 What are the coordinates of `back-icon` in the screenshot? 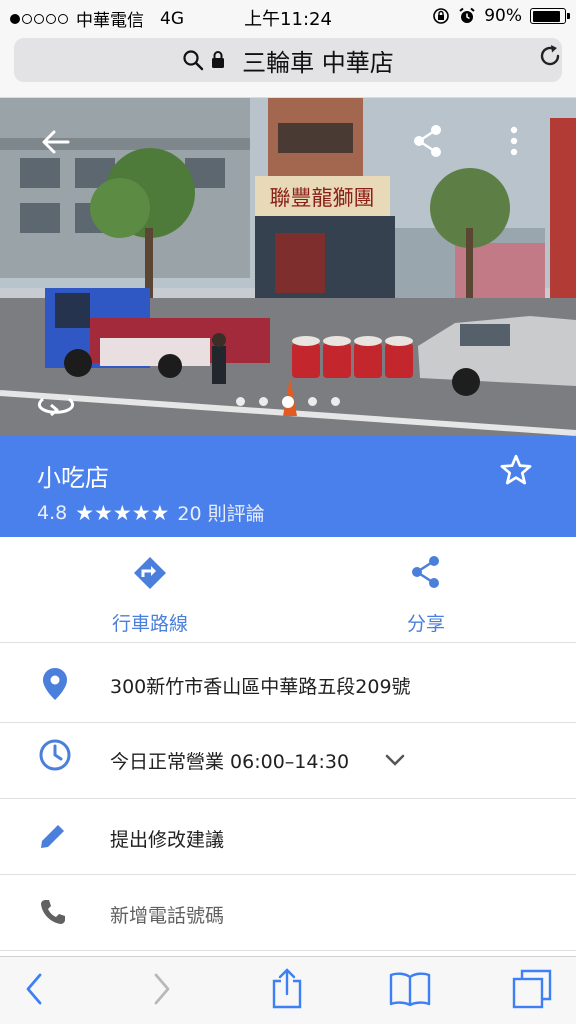 It's located at (34, 989).